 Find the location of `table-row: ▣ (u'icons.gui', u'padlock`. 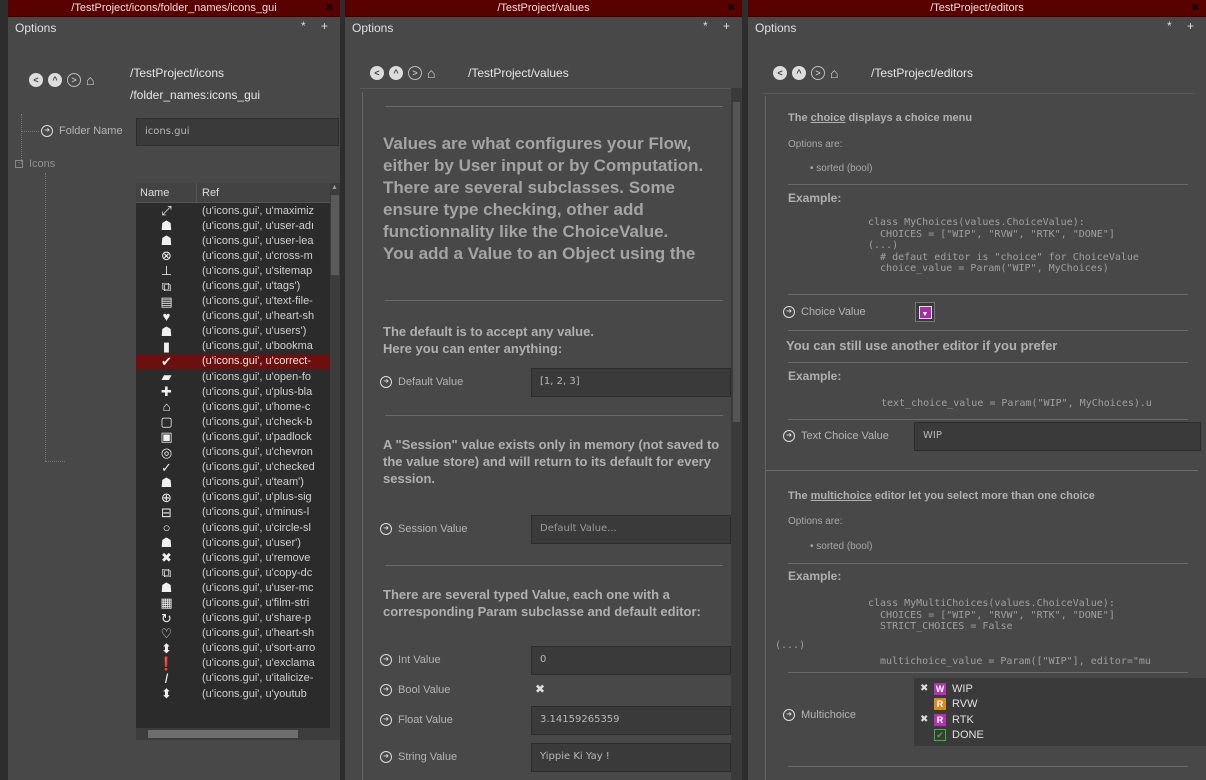

table-row: ▣ (u'icons.gui', u'padlock is located at coordinates (238, 436).